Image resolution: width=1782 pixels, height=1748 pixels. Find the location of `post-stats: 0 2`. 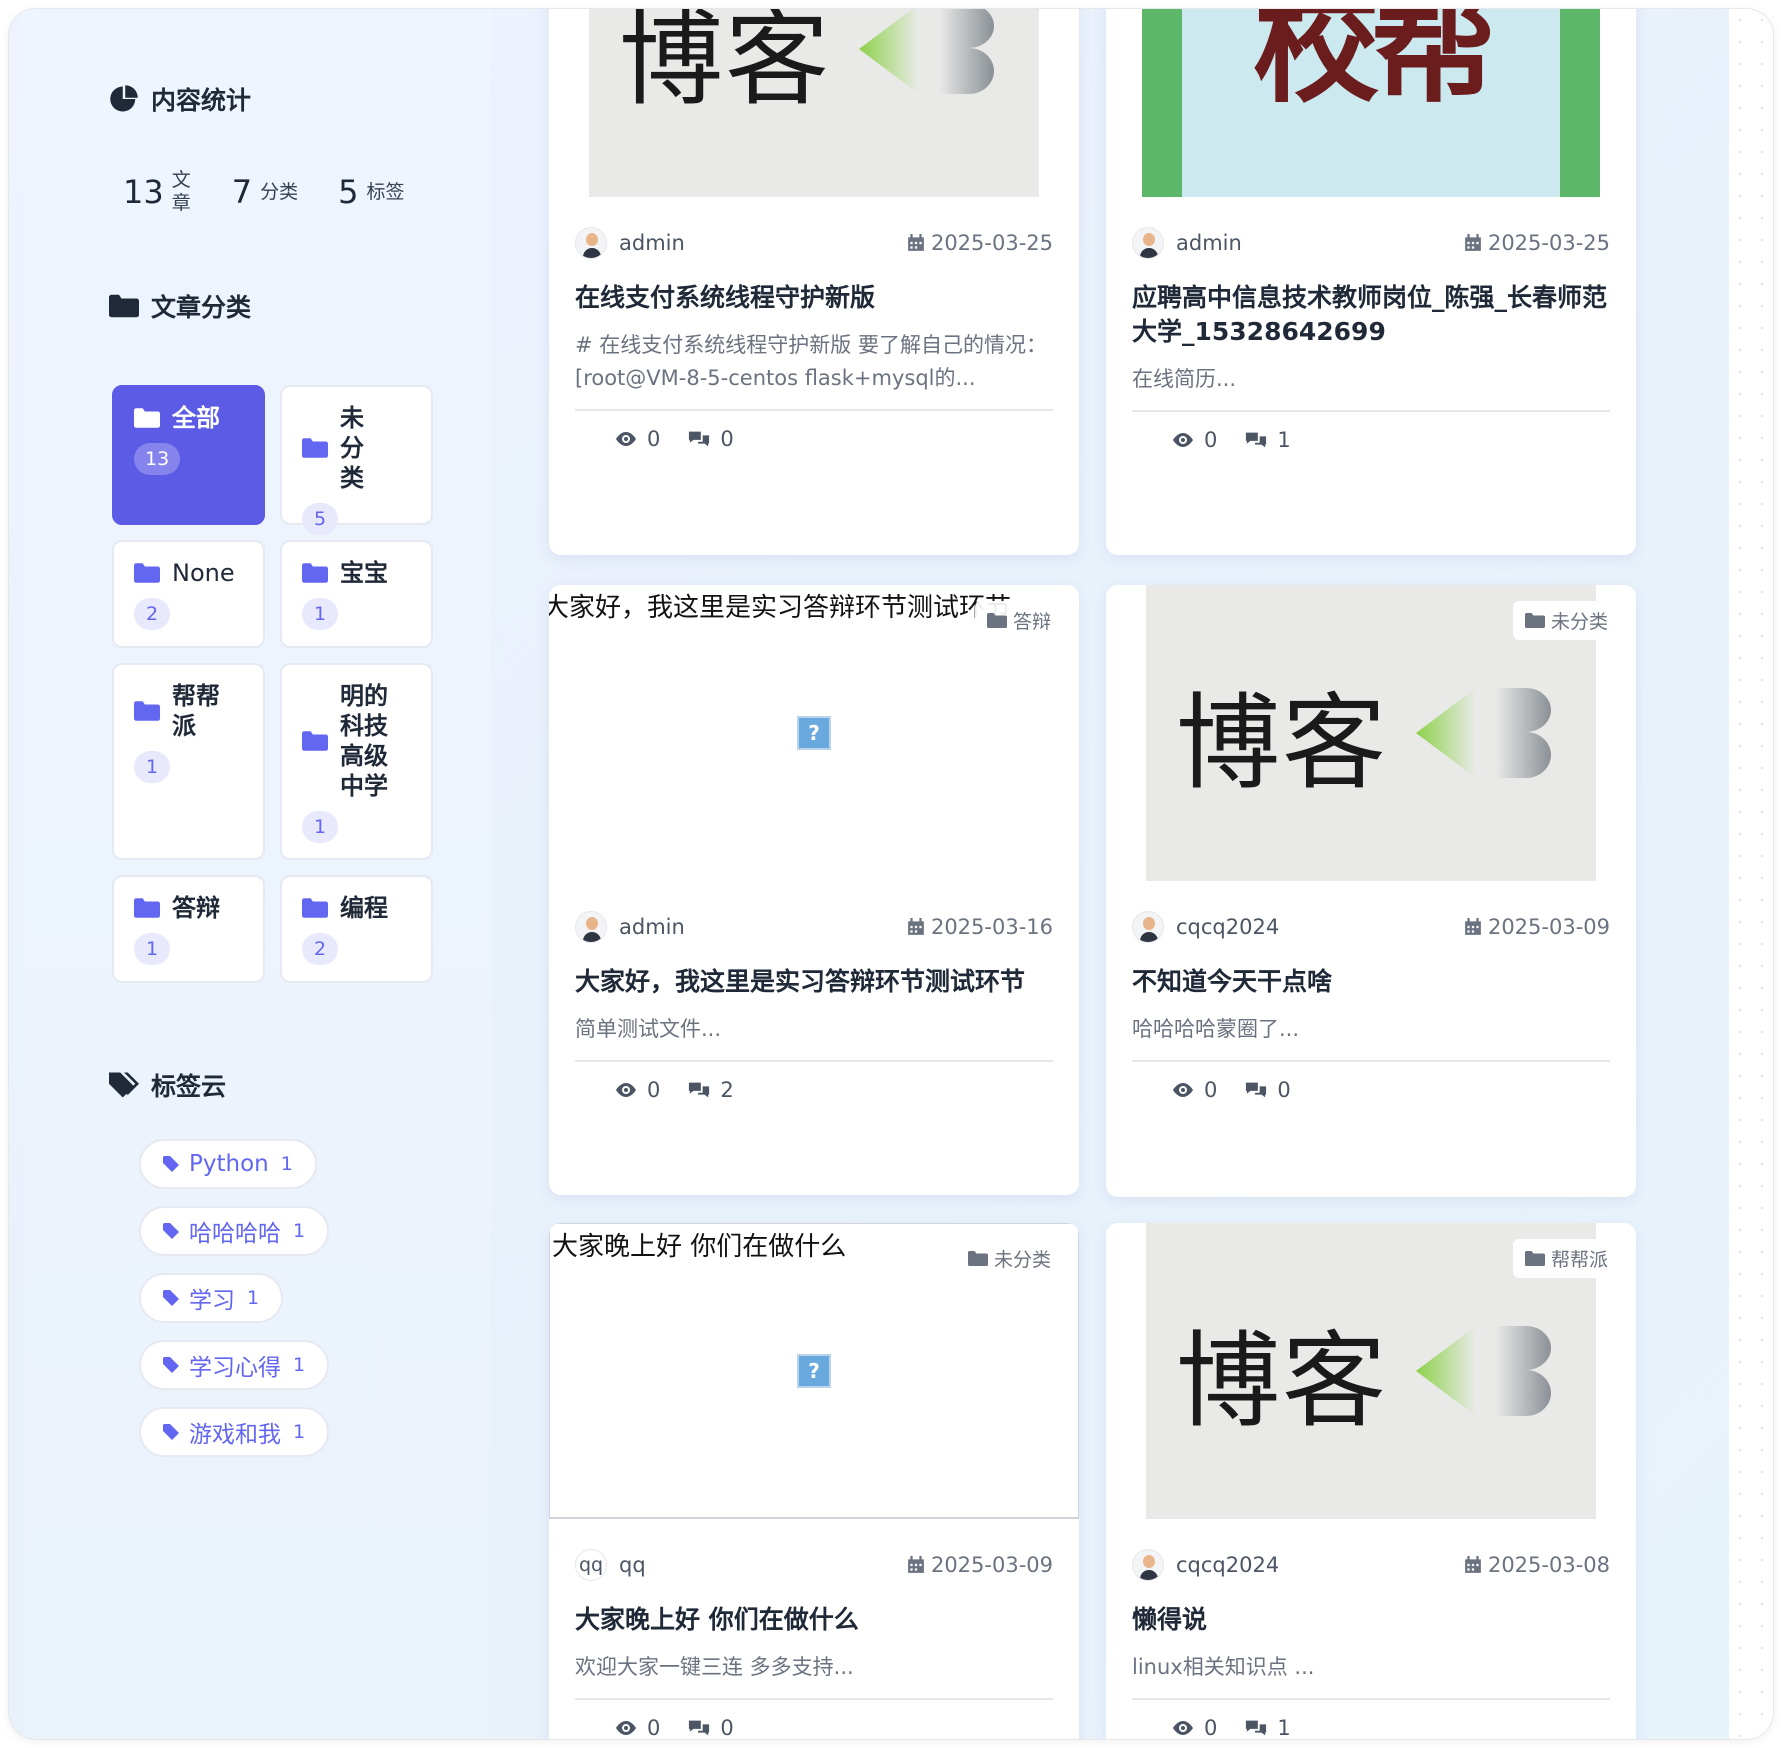

post-stats: 0 2 is located at coordinates (814, 1082).